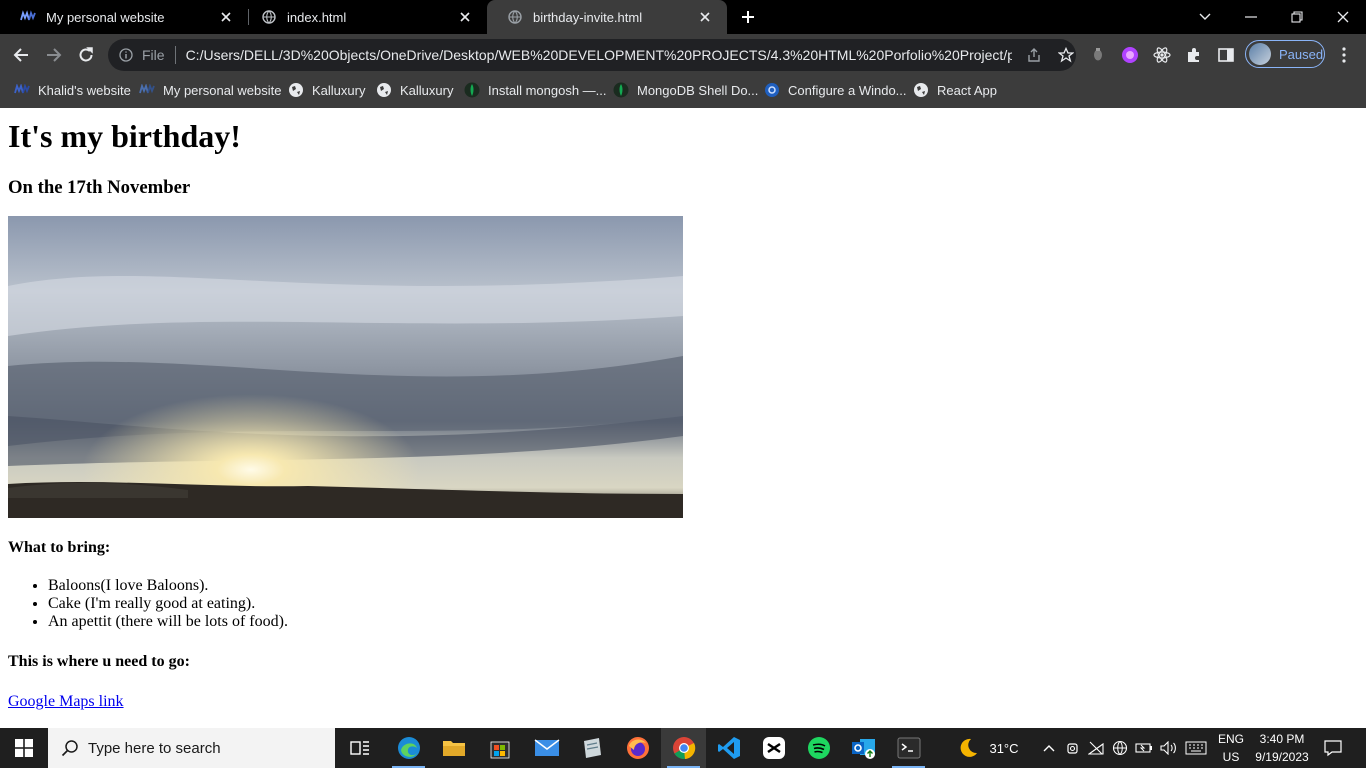 This screenshot has width=1366, height=768. What do you see at coordinates (70, 748) in the screenshot?
I see `search-icon` at bounding box center [70, 748].